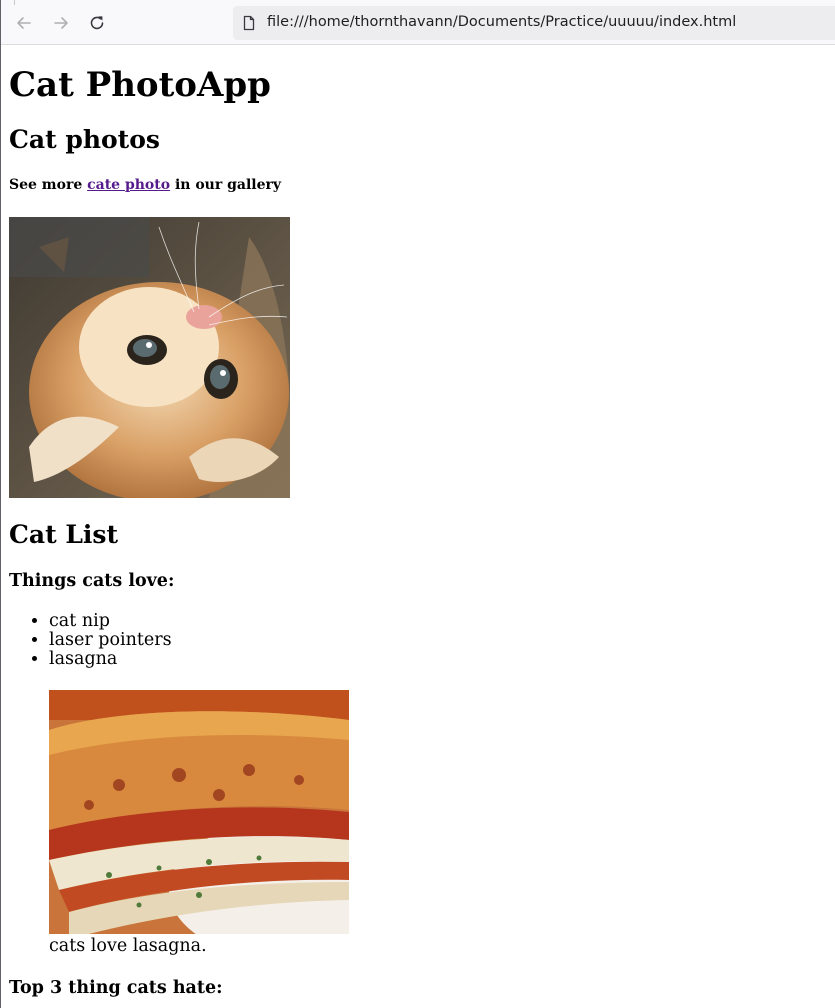 The width and height of the screenshot is (835, 1008). Describe the element at coordinates (128, 946) in the screenshot. I see `lasagna-caption: cats love lasagna.` at that location.